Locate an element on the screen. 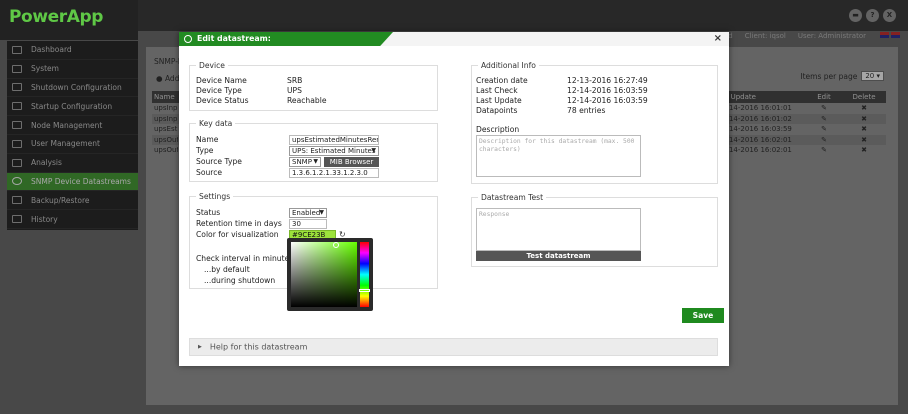 This screenshot has height=414, width=908. status-select-value: Enabled is located at coordinates (306, 213).